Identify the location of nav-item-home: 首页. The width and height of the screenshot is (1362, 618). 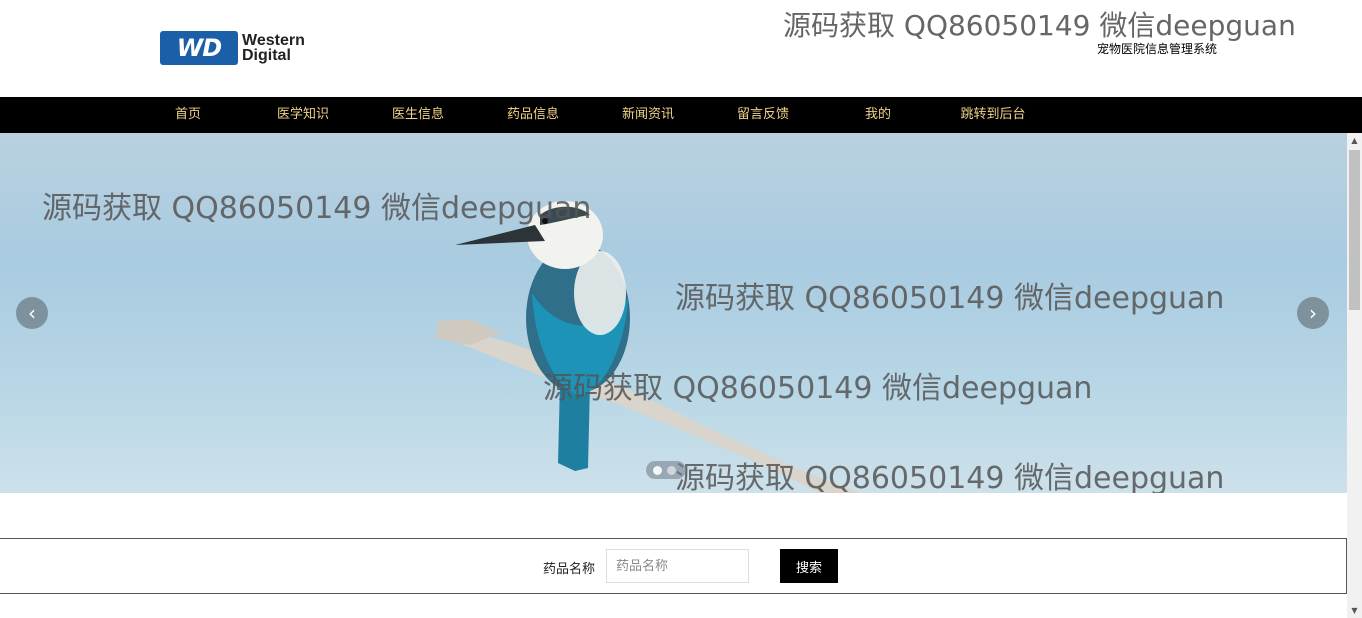
(188, 115).